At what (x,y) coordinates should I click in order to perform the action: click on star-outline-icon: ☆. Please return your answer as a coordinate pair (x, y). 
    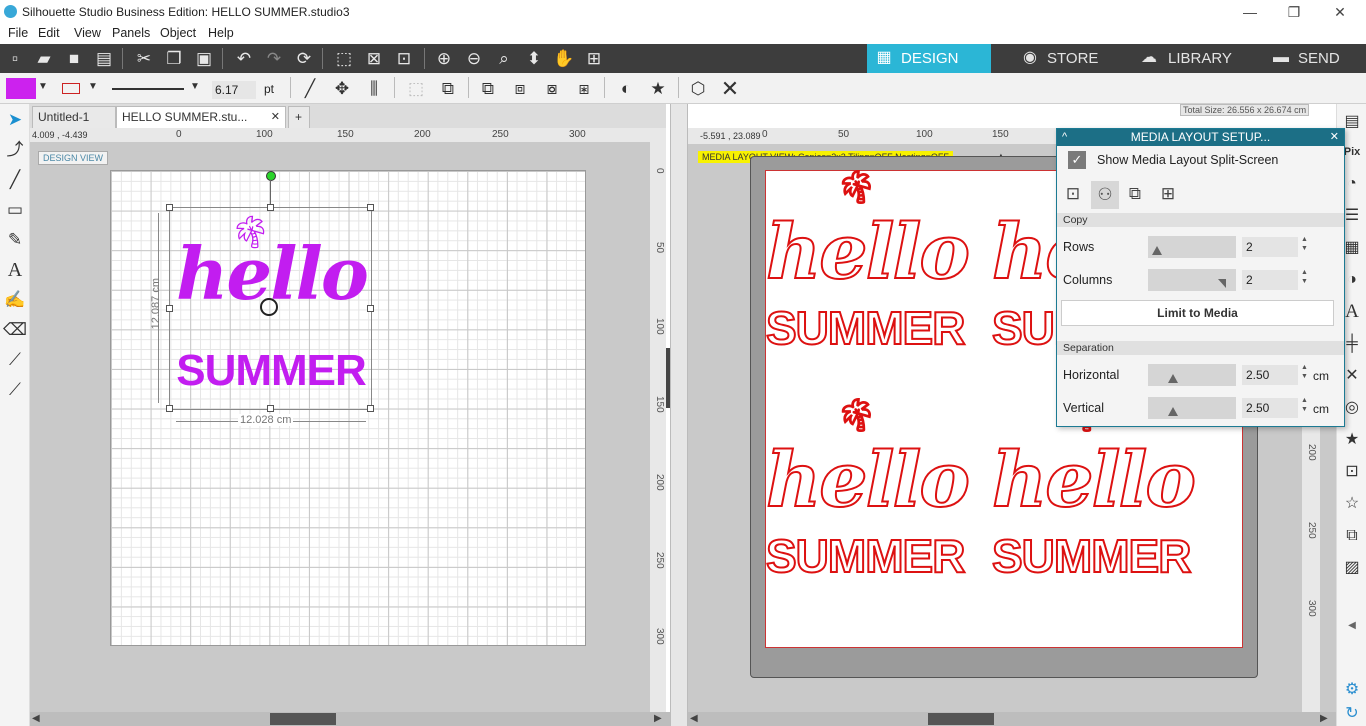
    Looking at the image, I should click on (1352, 504).